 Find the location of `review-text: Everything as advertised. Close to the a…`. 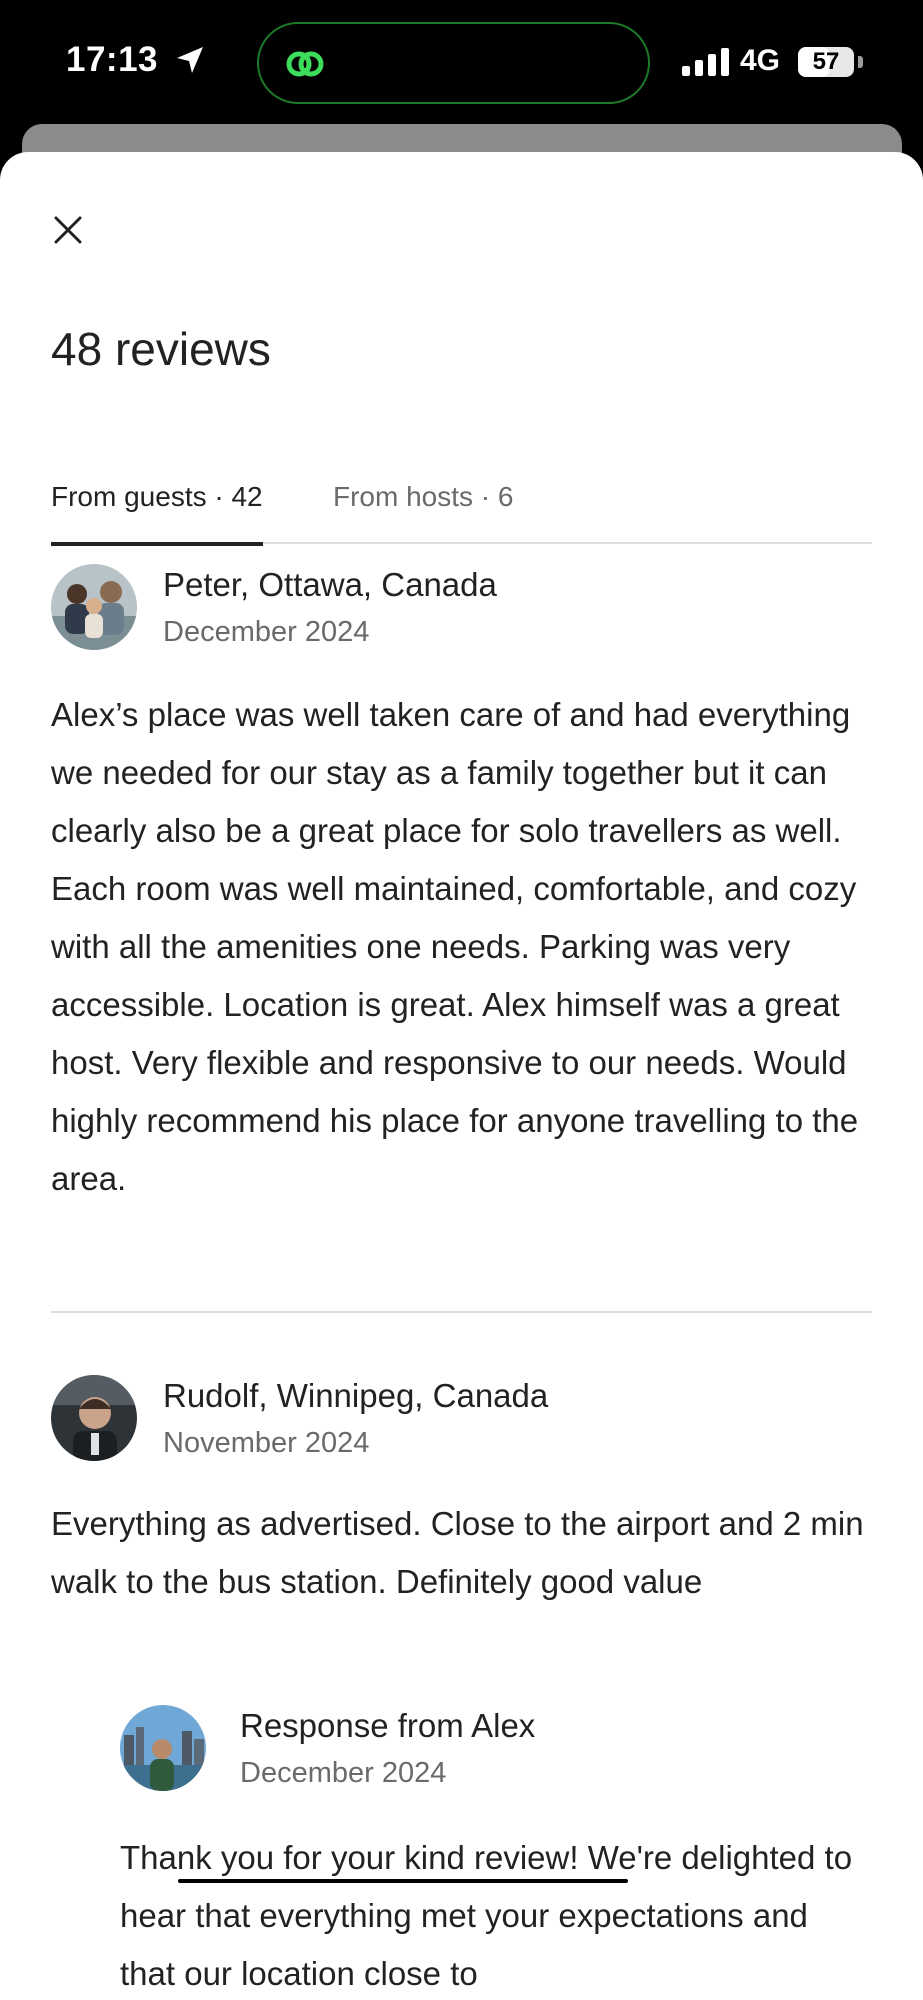

review-text: Everything as advertised. Close to the a… is located at coordinates (457, 1552).